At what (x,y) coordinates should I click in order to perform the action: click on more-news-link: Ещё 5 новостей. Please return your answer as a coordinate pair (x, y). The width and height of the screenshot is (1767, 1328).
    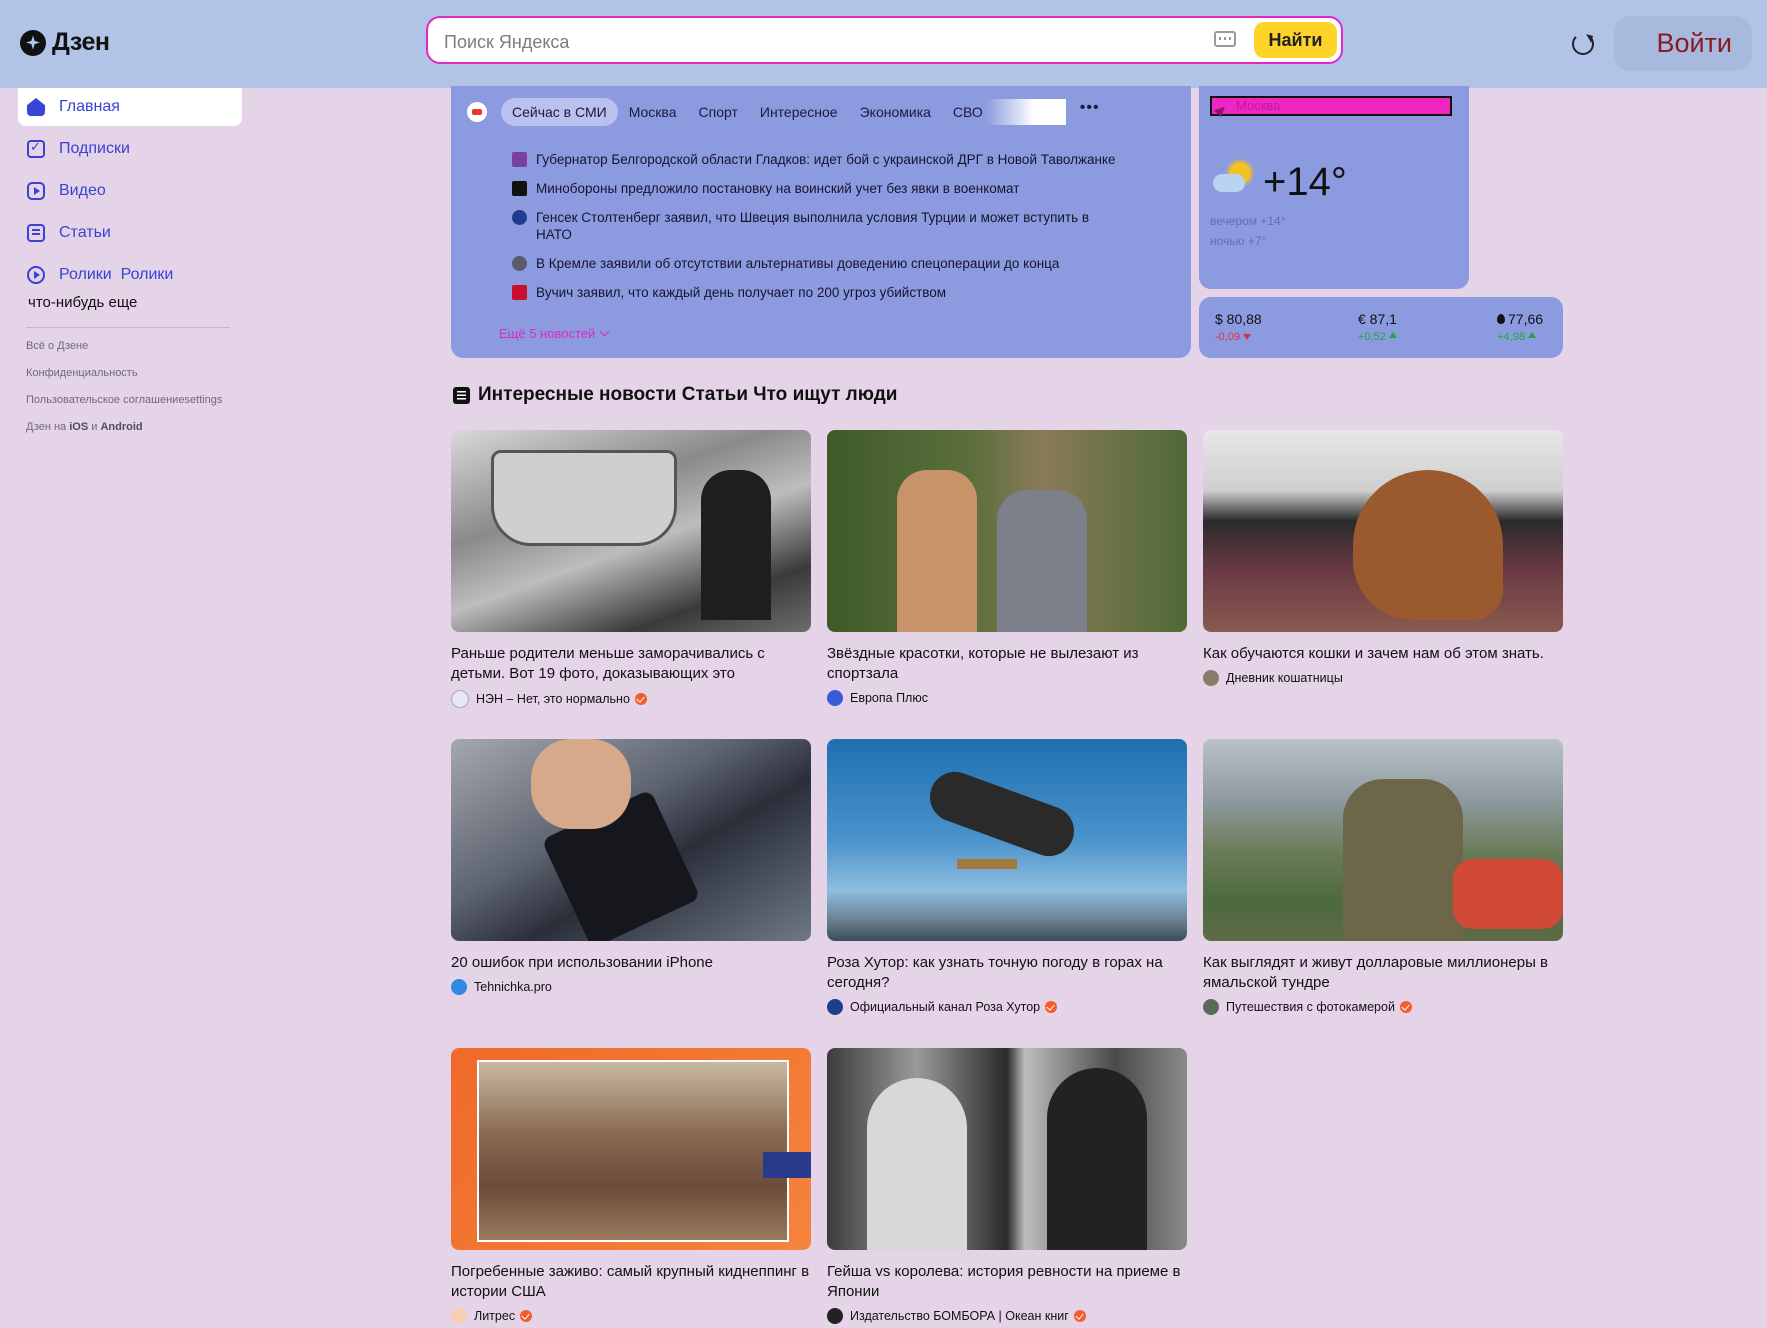
    Looking at the image, I should click on (554, 333).